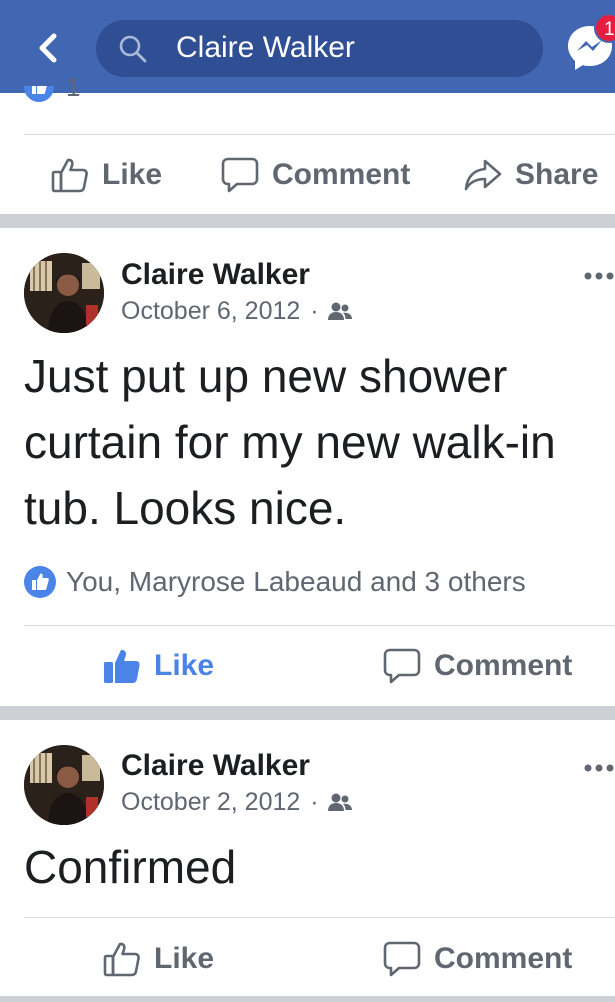  What do you see at coordinates (133, 49) in the screenshot?
I see `search-icon` at bounding box center [133, 49].